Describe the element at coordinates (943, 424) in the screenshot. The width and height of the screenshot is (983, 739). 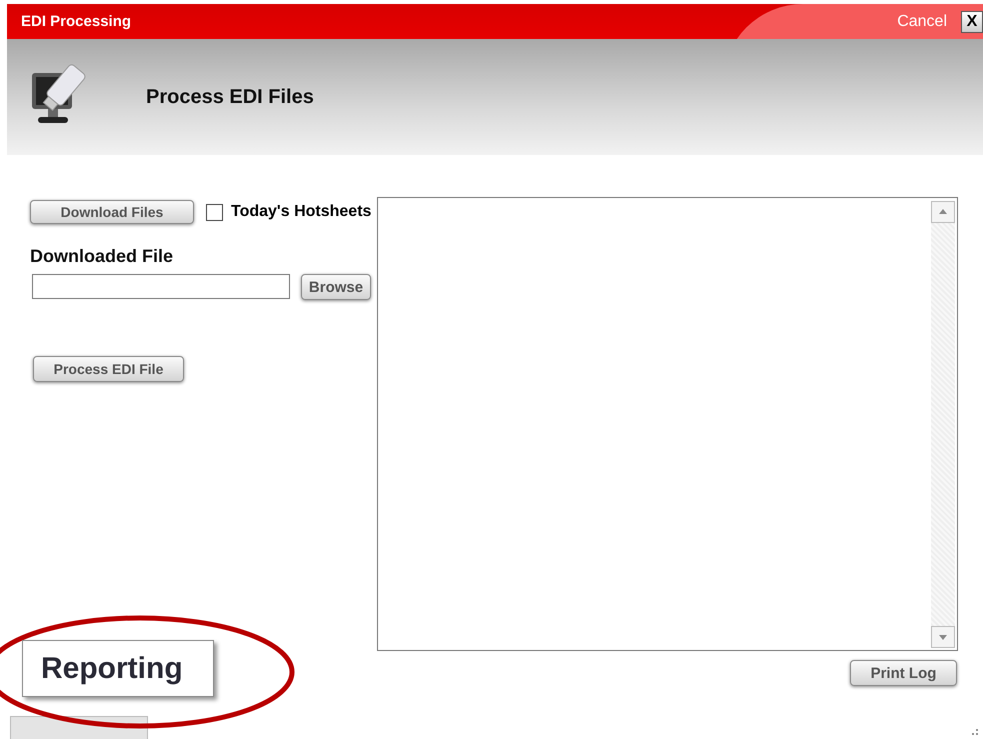
I see `scrollbar` at that location.